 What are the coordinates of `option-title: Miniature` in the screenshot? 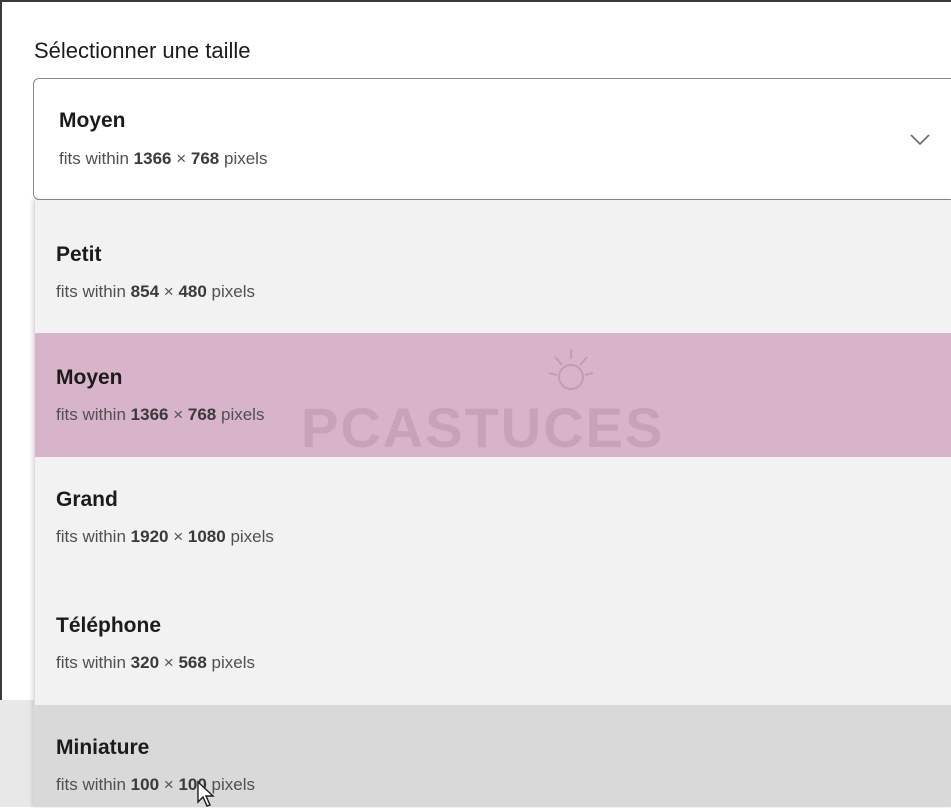 It's located at (103, 747).